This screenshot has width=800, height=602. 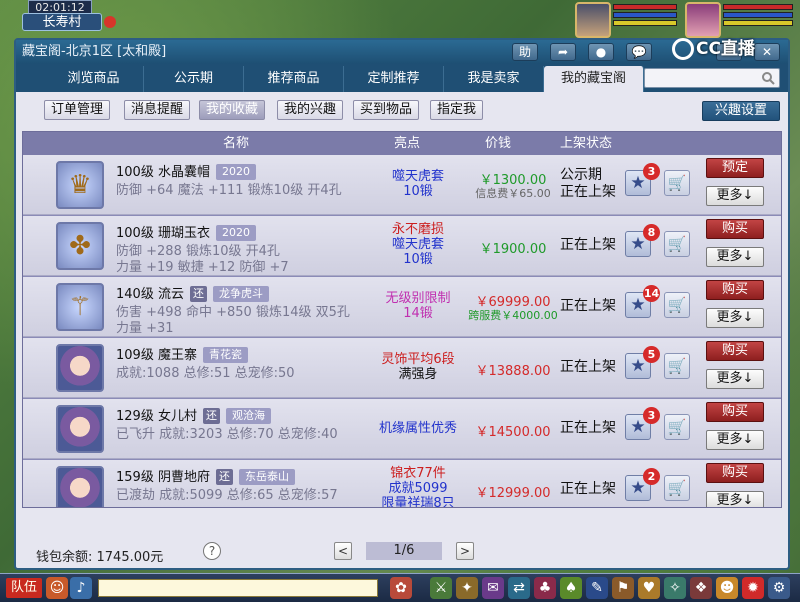 I want to click on item-icon: ✦, so click(x=467, y=588).